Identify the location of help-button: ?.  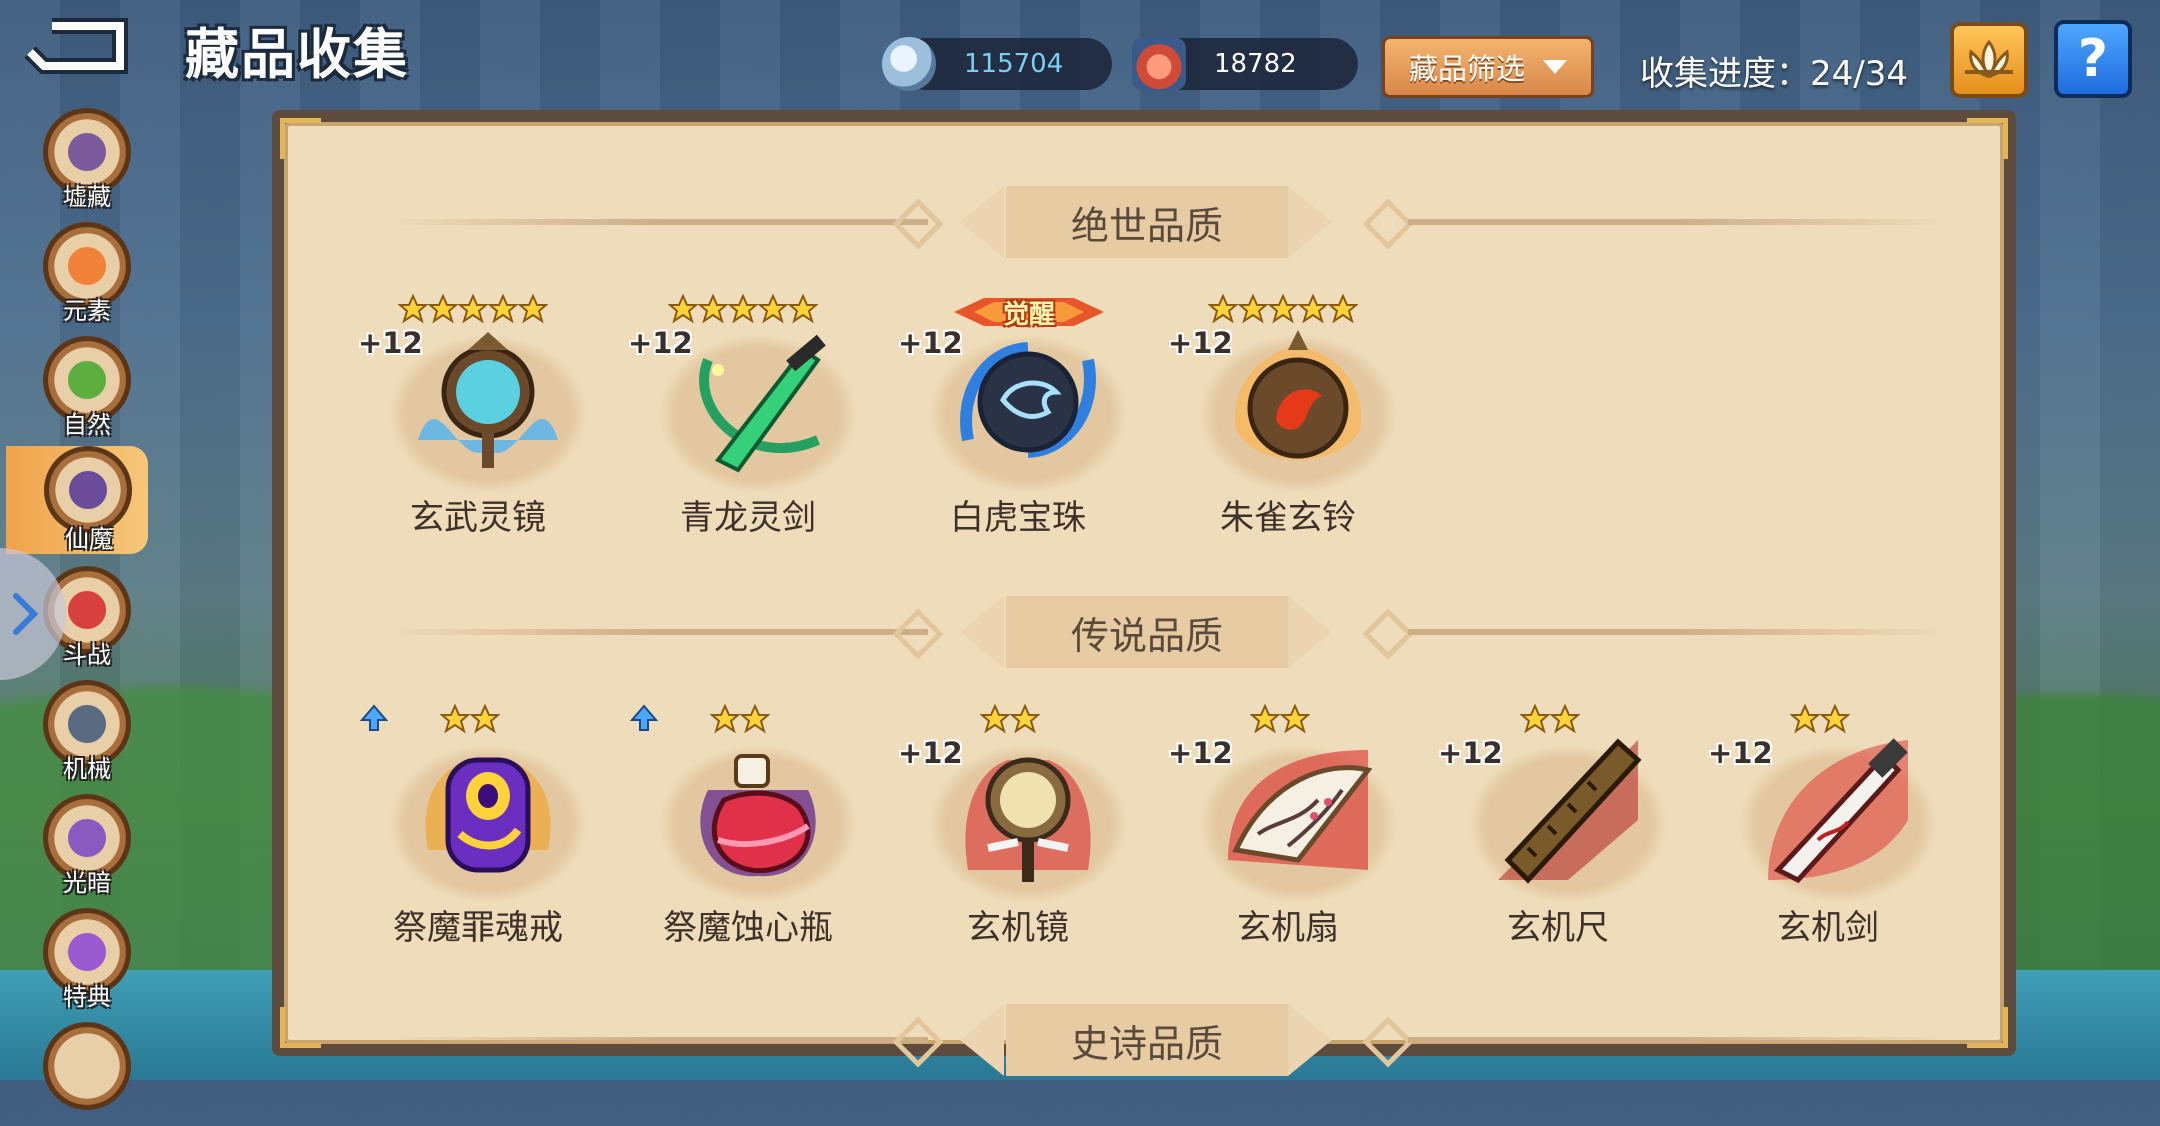
(2093, 59).